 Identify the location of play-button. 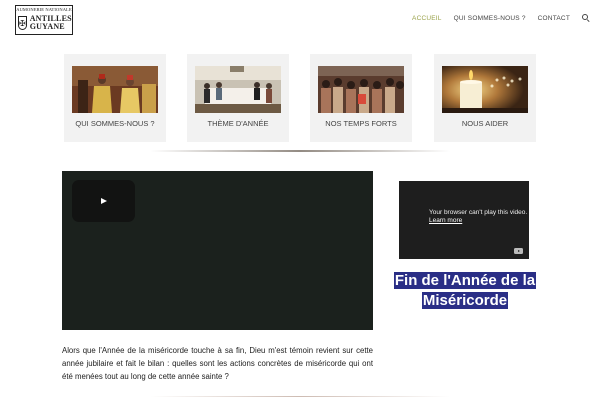
(103, 201).